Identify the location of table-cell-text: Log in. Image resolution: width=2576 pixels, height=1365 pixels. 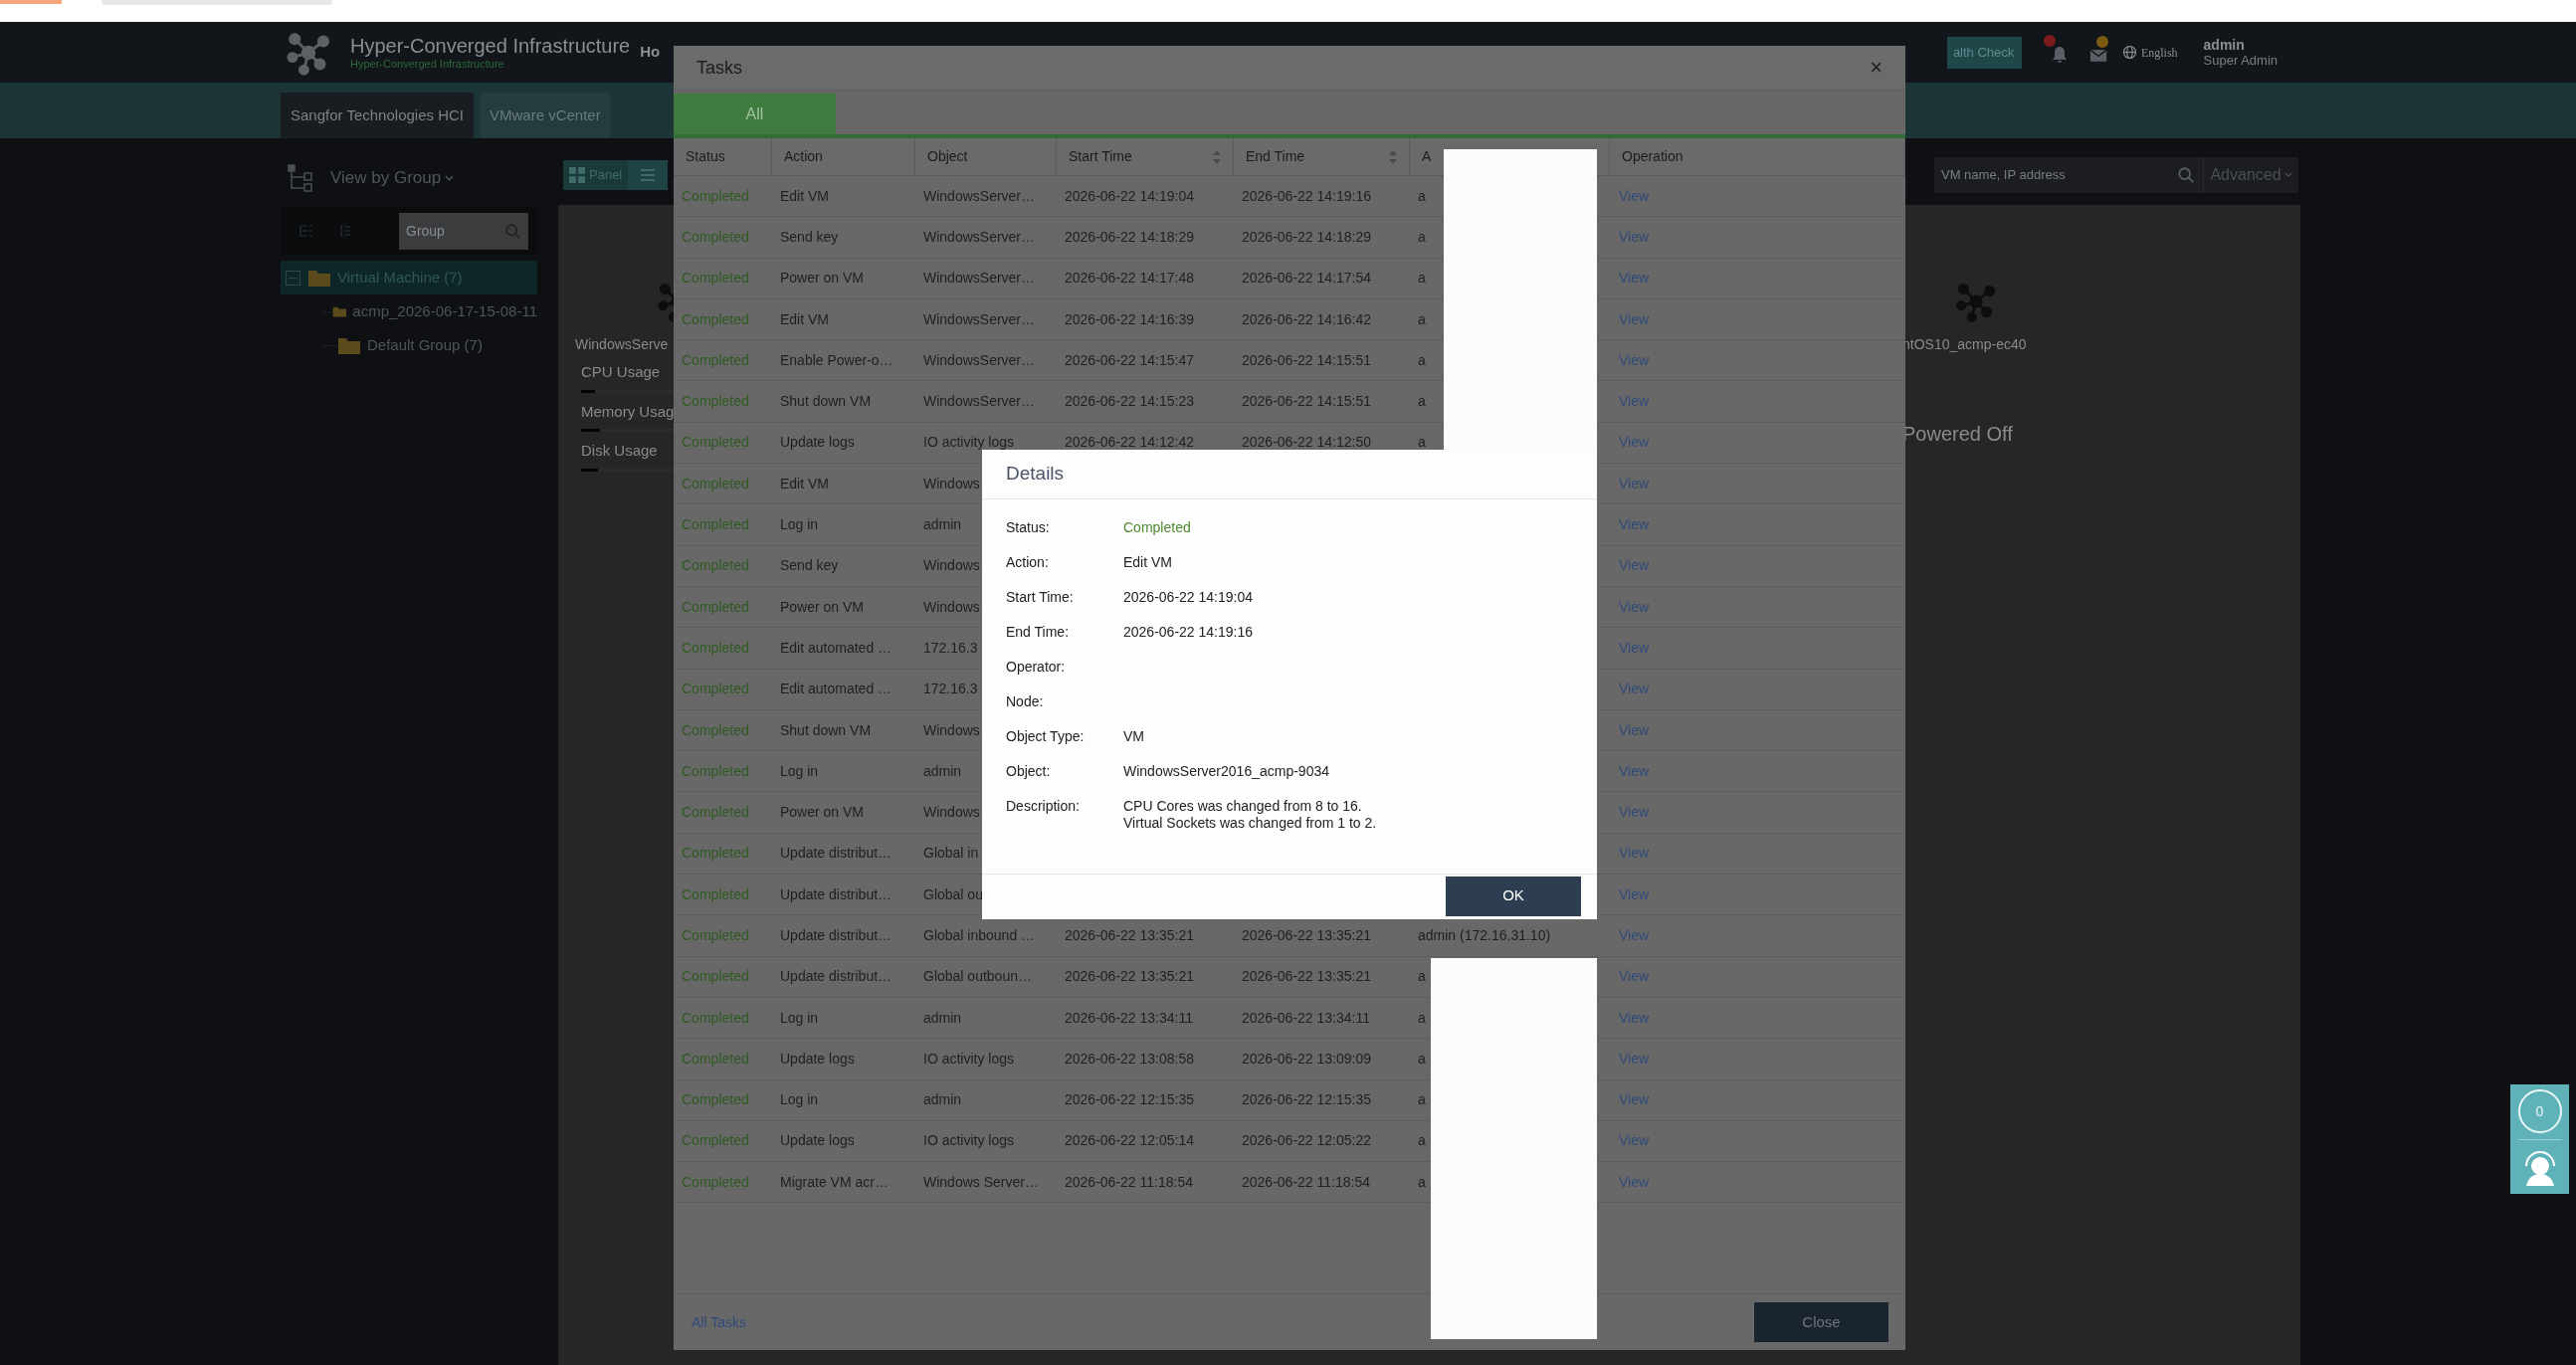
(799, 1018).